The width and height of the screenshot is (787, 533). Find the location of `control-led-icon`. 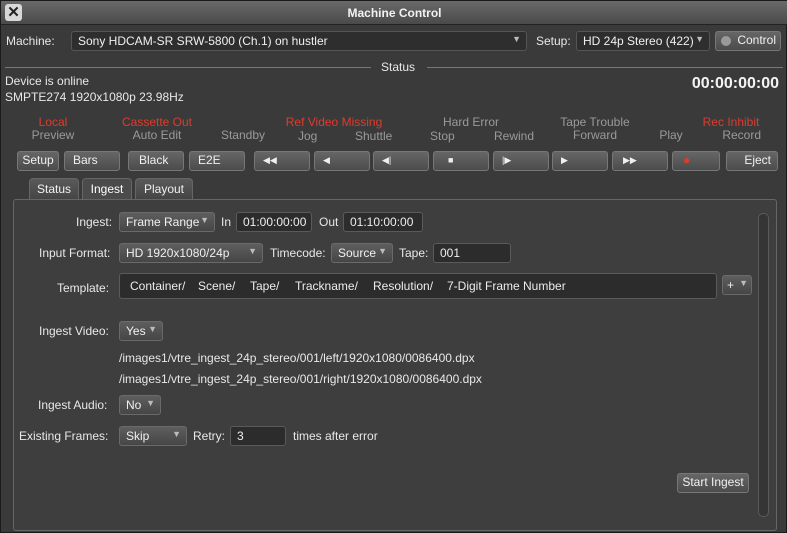

control-led-icon is located at coordinates (726, 41).